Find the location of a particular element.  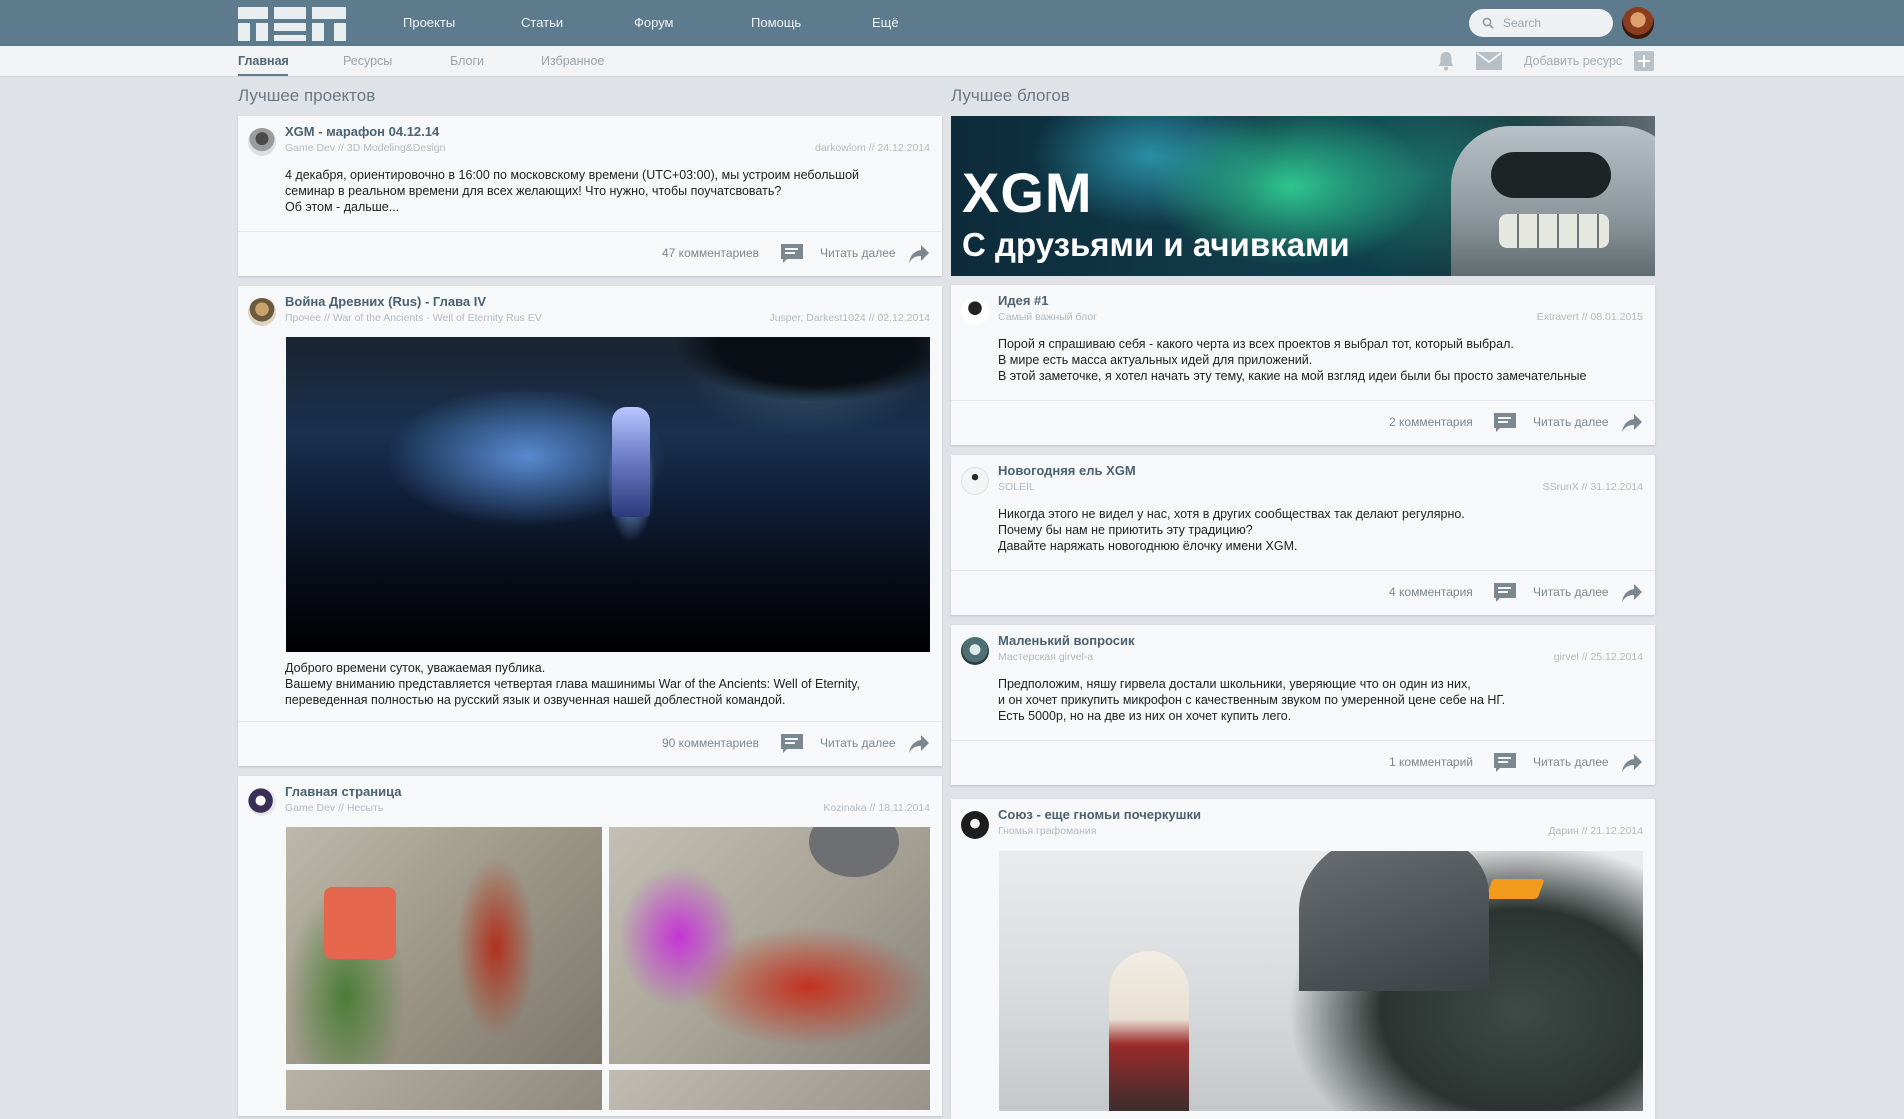

post-footer: 90 комментариев Читать далее is located at coordinates (590, 743).